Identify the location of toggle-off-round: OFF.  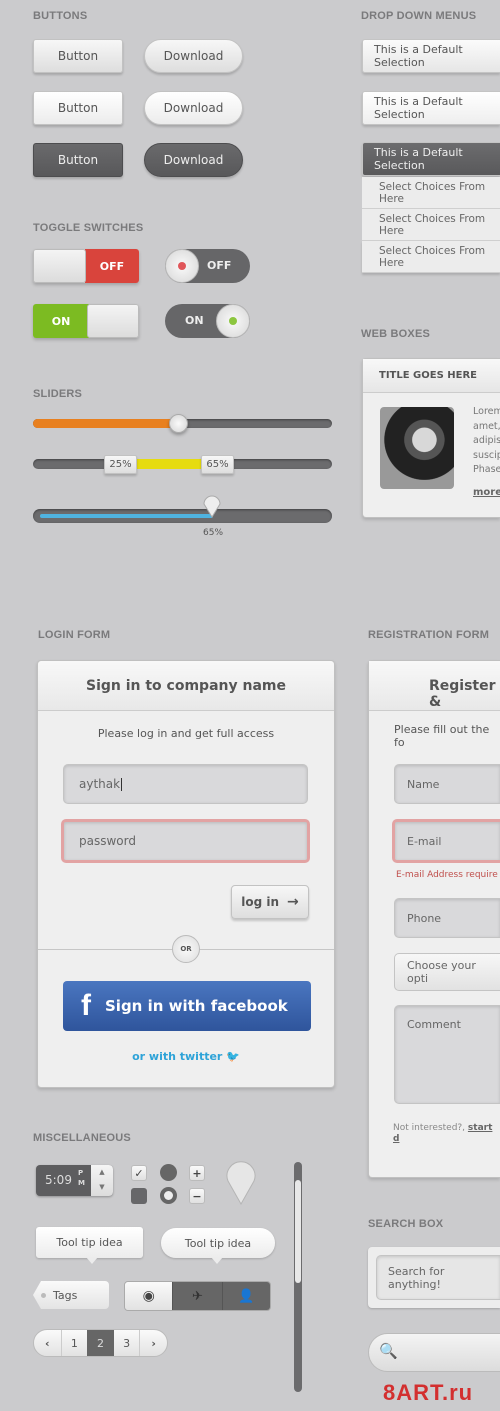
(207, 266).